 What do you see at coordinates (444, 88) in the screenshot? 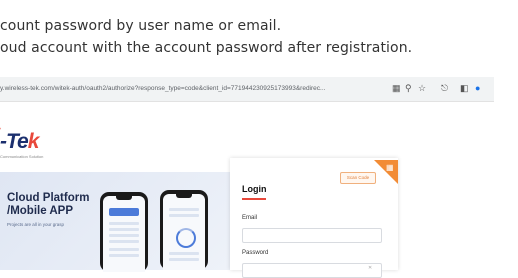
I see `extensions-icon: ⎋` at bounding box center [444, 88].